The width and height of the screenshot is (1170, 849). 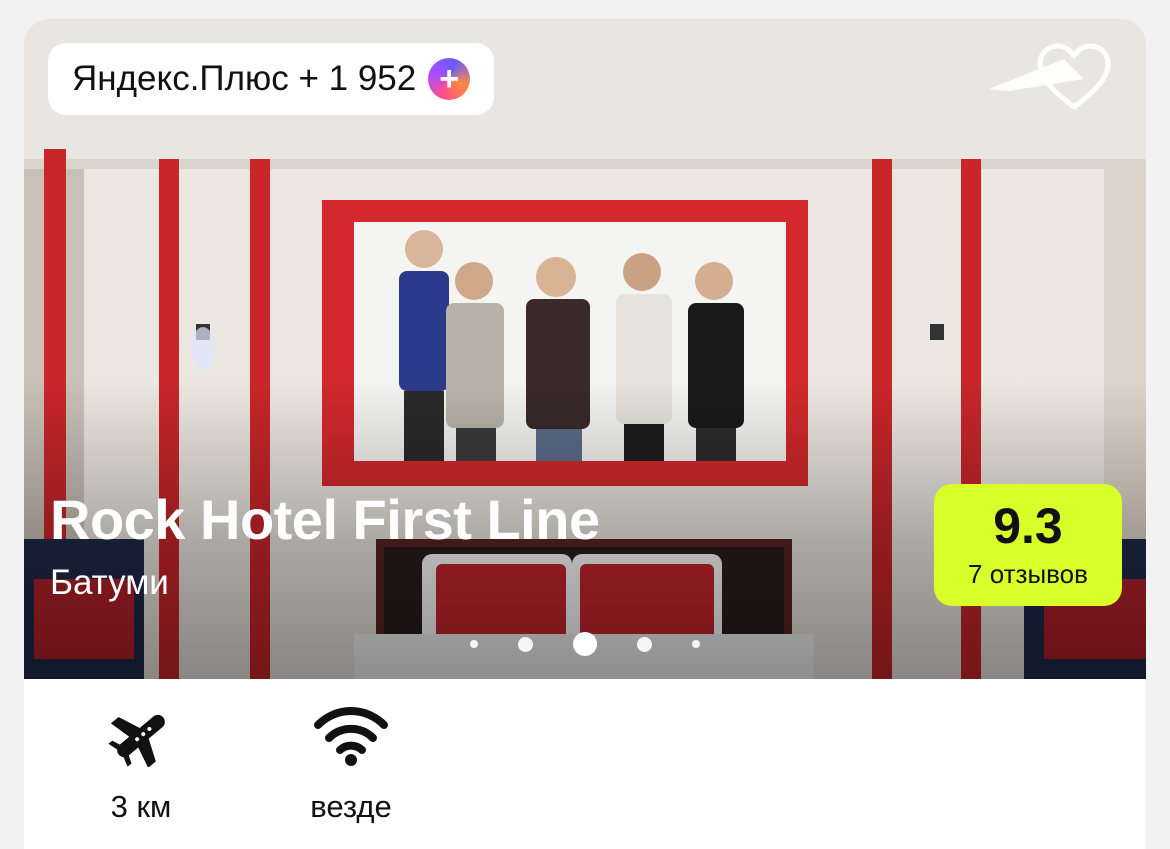 I want to click on heart-icon, so click(x=1074, y=78).